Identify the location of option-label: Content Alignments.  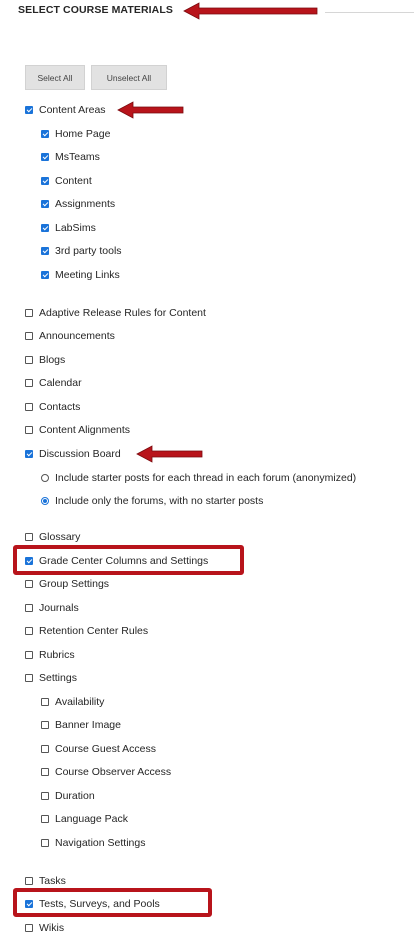
(85, 430).